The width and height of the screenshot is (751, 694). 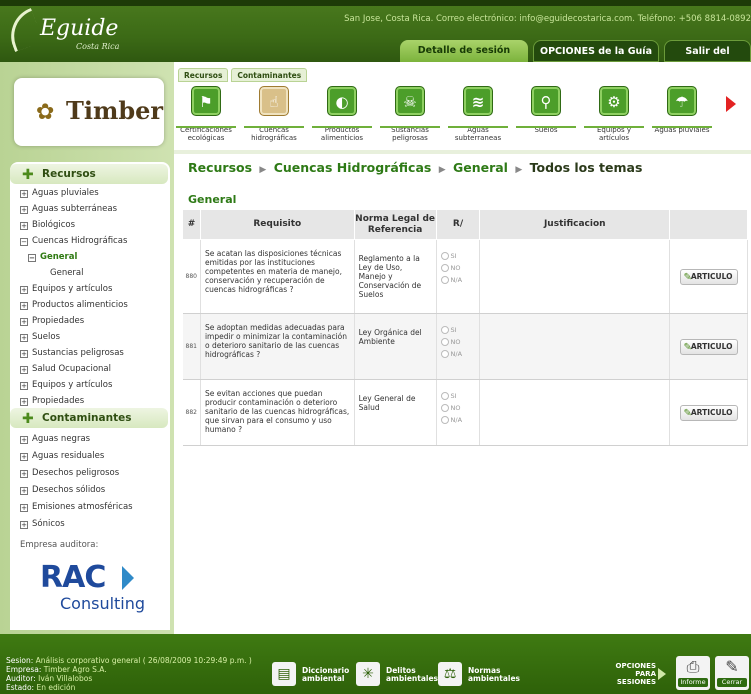 I want to click on sidebar-item: + Biológicos, so click(x=47, y=227).